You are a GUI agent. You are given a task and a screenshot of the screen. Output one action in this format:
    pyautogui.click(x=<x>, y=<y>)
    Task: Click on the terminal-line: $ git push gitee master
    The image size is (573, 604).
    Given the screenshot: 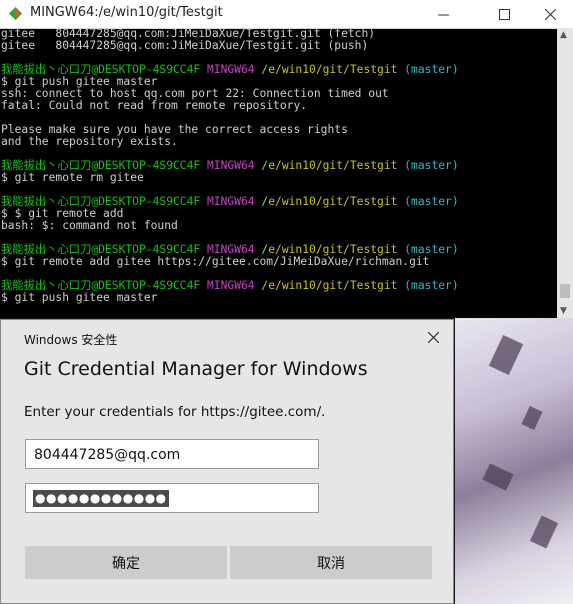 What is the action you would take?
    pyautogui.click(x=278, y=298)
    